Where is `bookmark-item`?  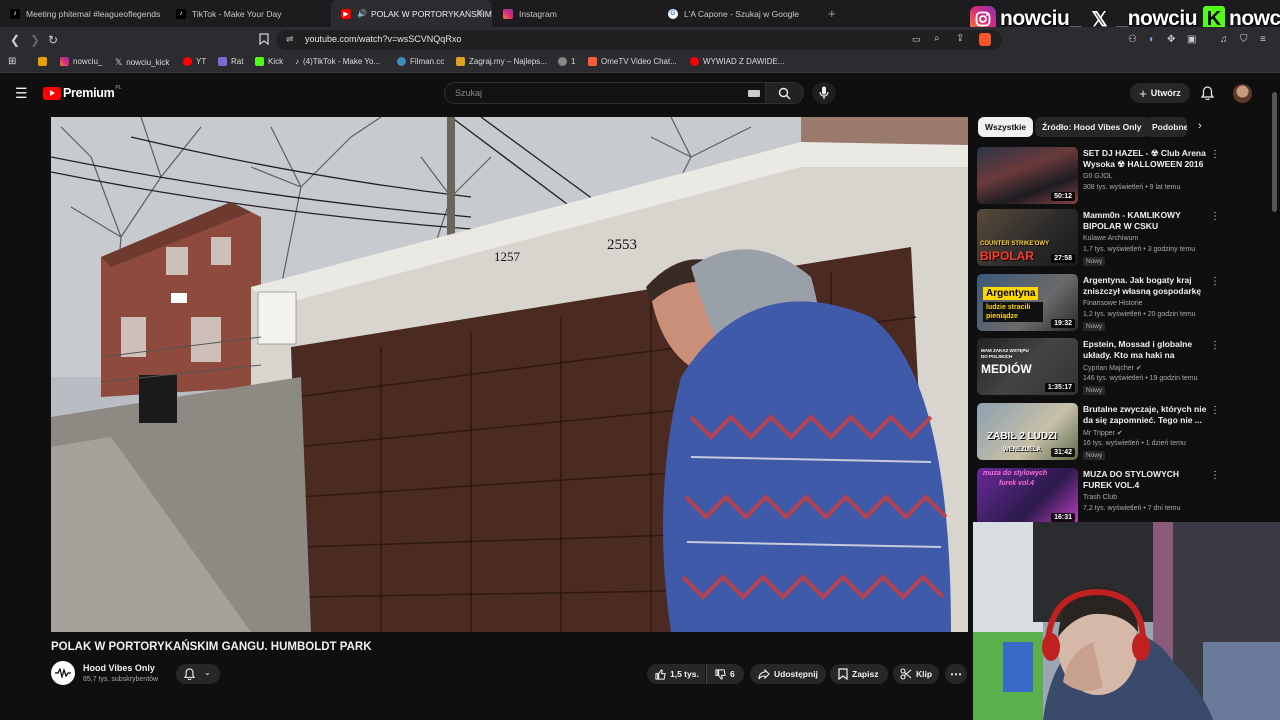
bookmark-item is located at coordinates (44, 61).